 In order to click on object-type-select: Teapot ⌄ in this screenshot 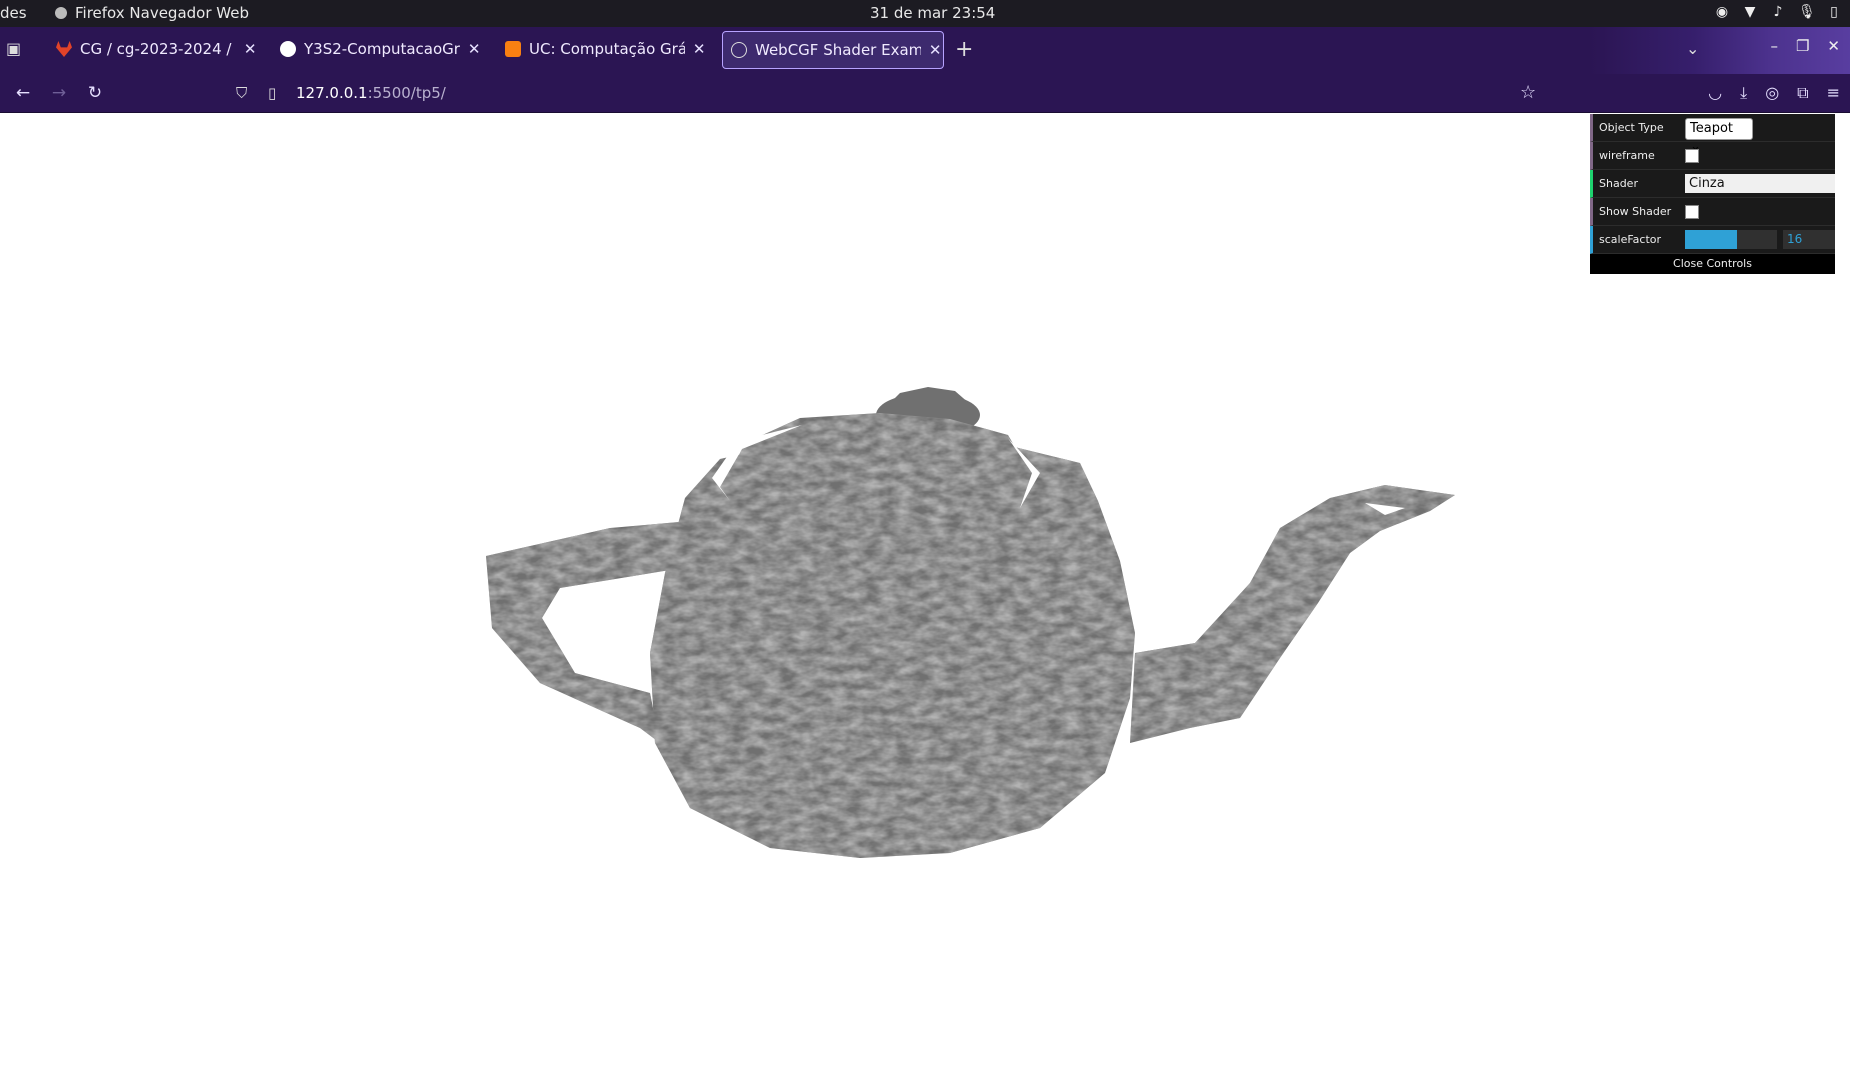, I will do `click(1719, 136)`.